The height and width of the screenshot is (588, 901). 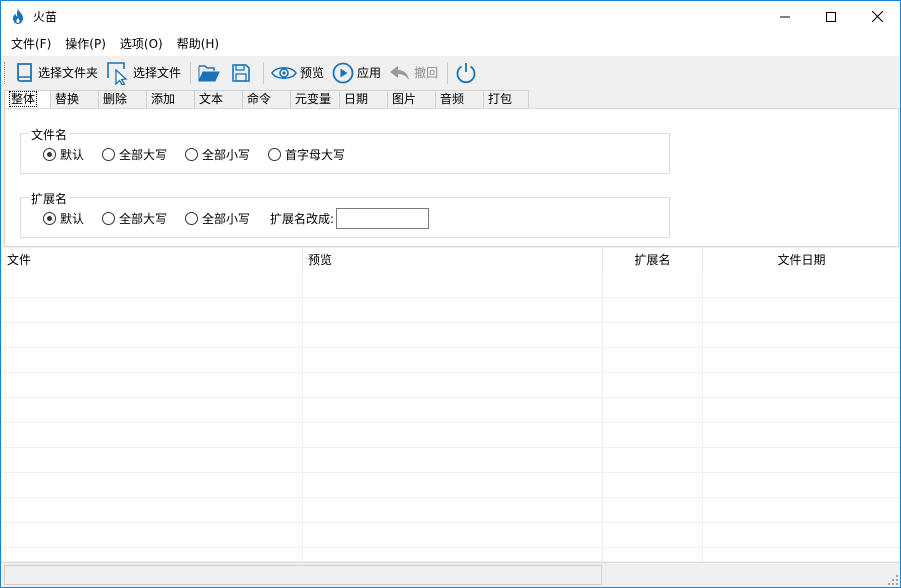 What do you see at coordinates (5, 72) in the screenshot?
I see `toolbar-grip` at bounding box center [5, 72].